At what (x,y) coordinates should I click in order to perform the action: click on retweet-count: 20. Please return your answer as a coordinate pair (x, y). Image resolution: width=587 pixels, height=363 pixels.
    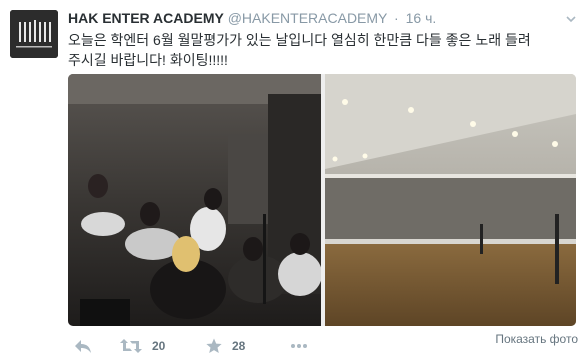
    Looking at the image, I should click on (159, 346).